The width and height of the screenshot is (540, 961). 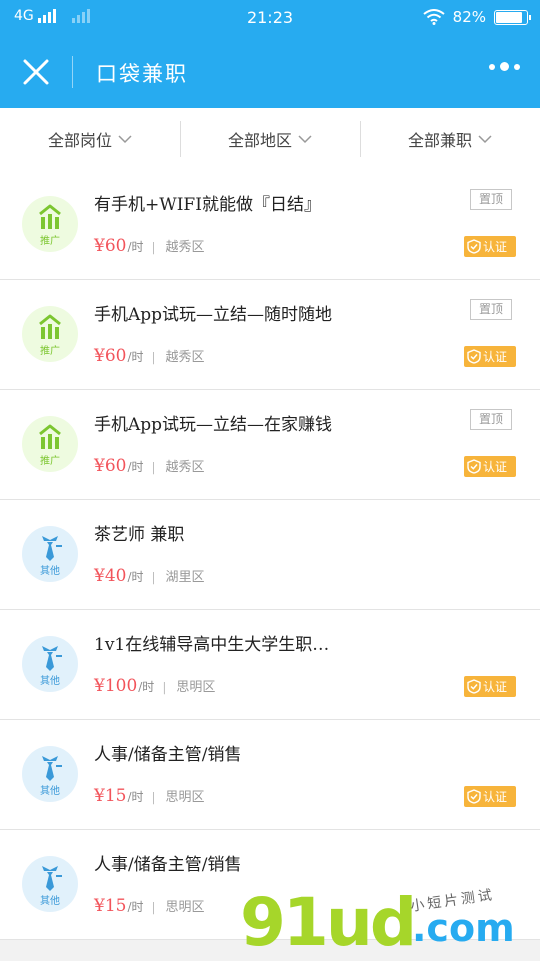 I want to click on job-list-item: 其他 茶艺师 兼职 ¥40/时 | 湖里区, so click(x=270, y=555).